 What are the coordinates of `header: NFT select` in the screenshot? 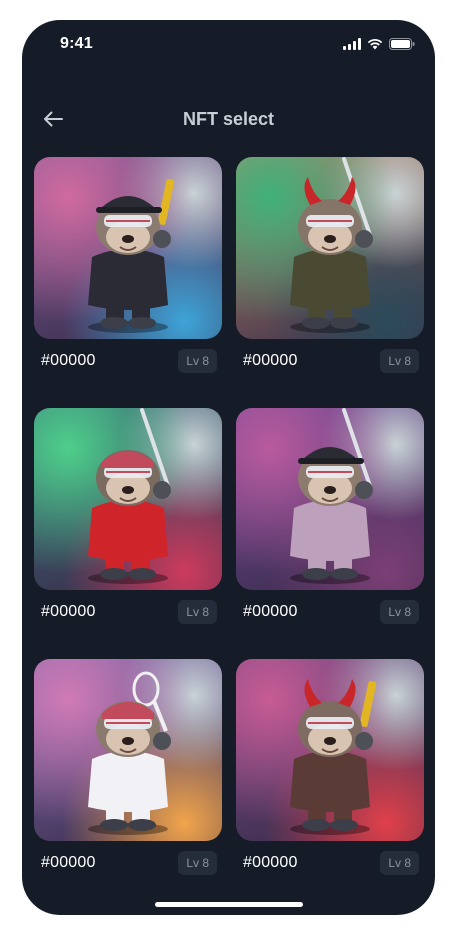 It's located at (228, 120).